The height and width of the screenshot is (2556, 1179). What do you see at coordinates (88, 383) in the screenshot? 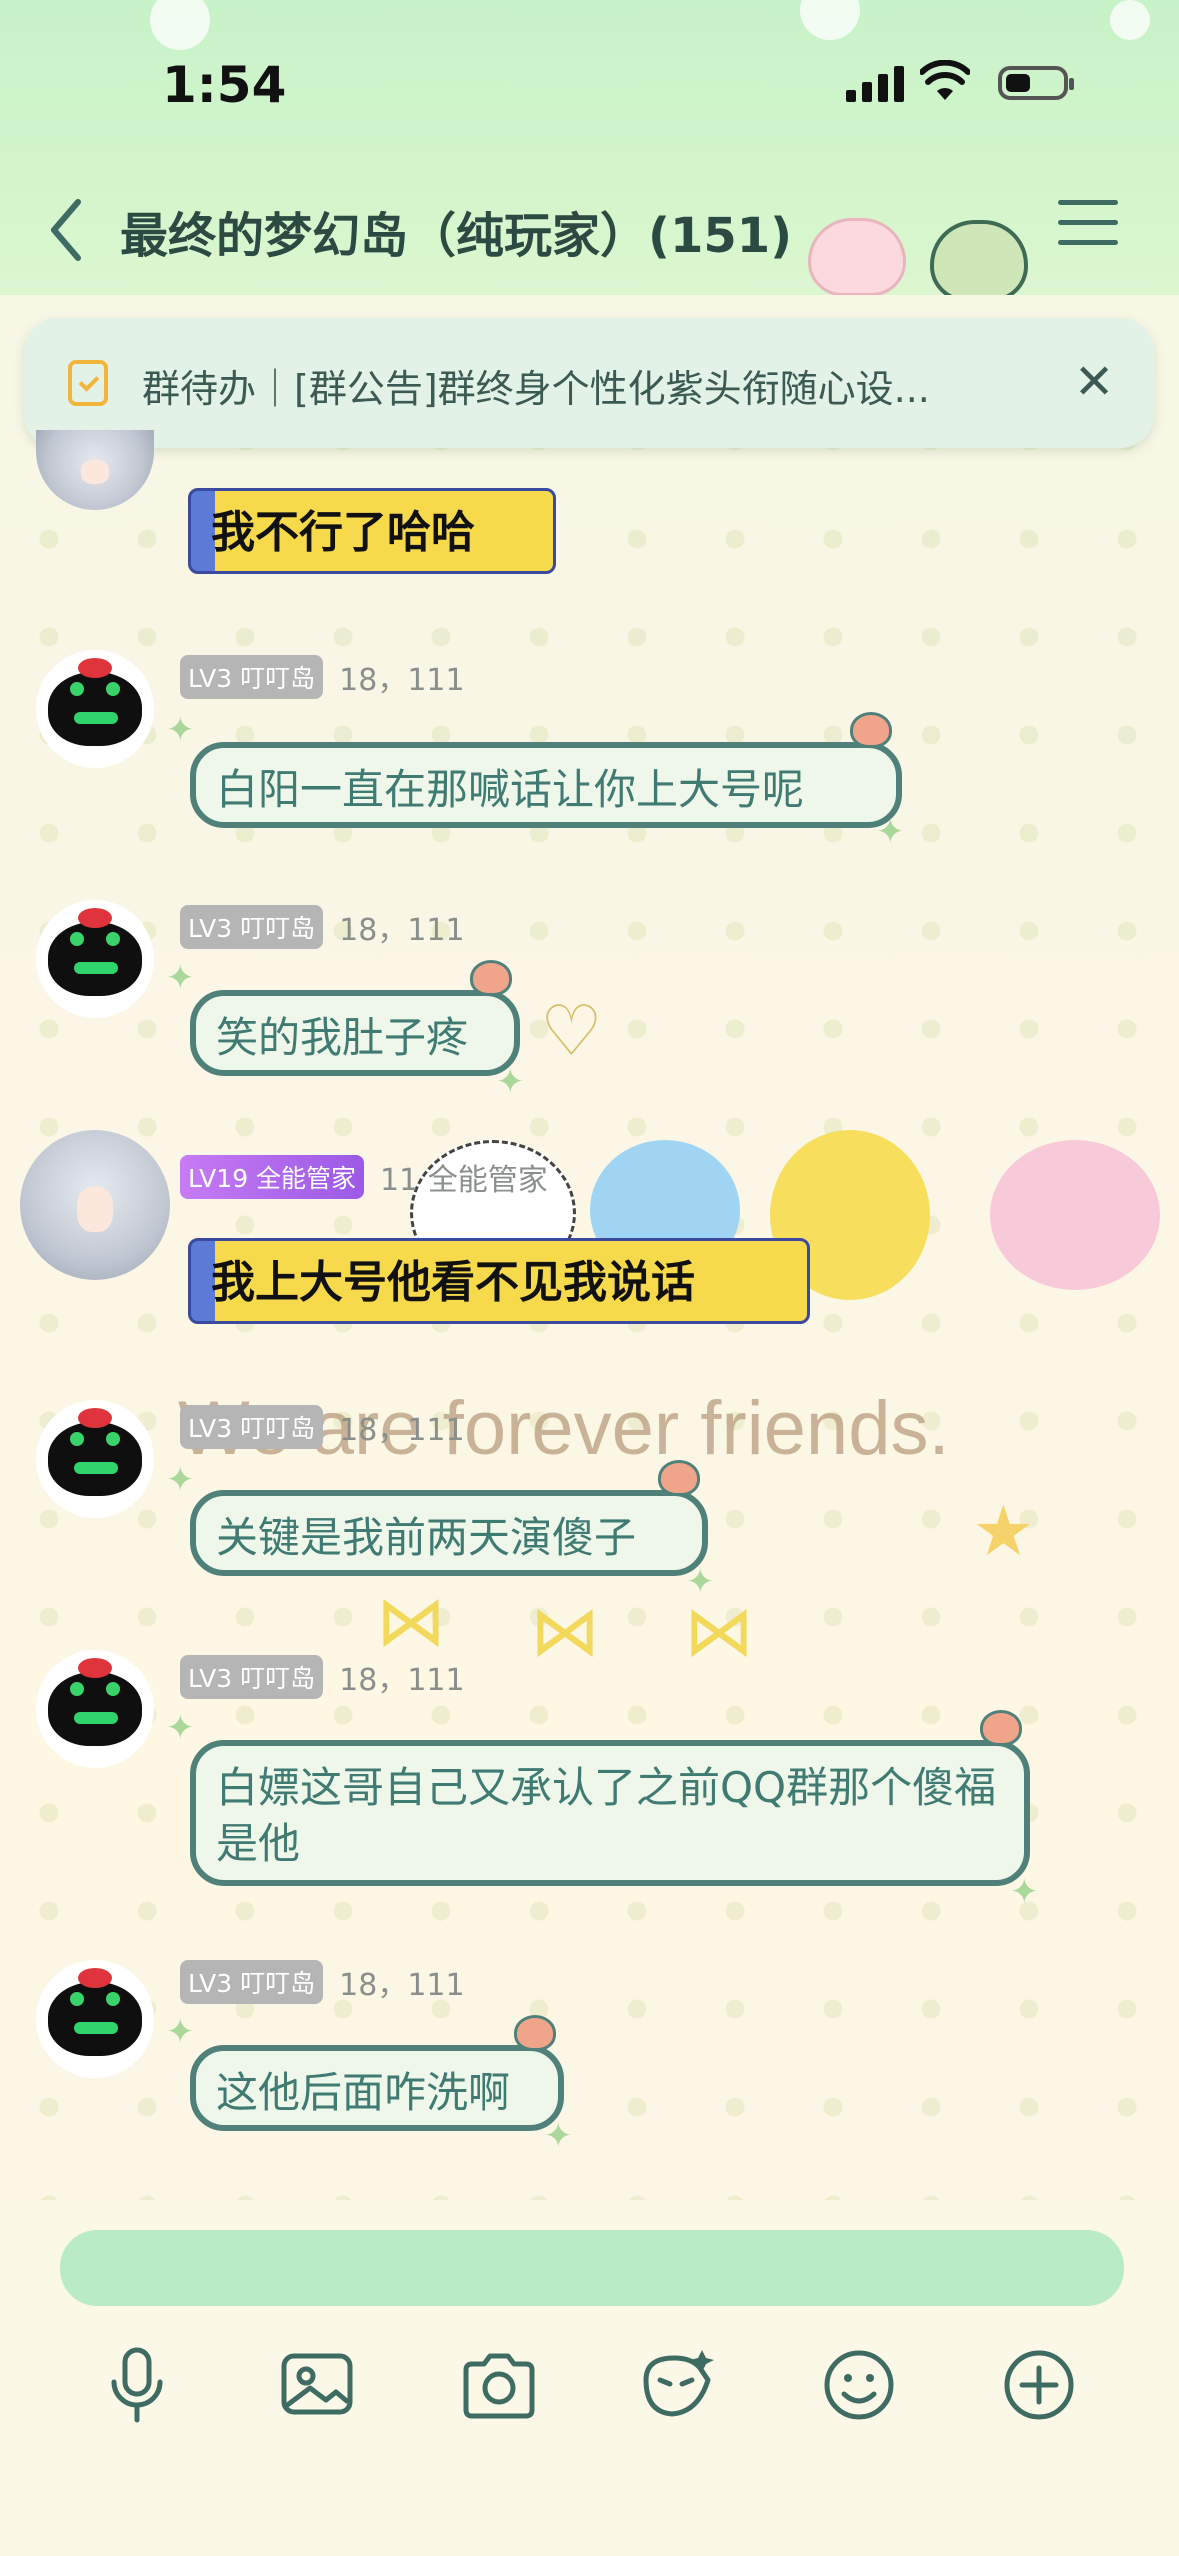
I see `todo-icon` at bounding box center [88, 383].